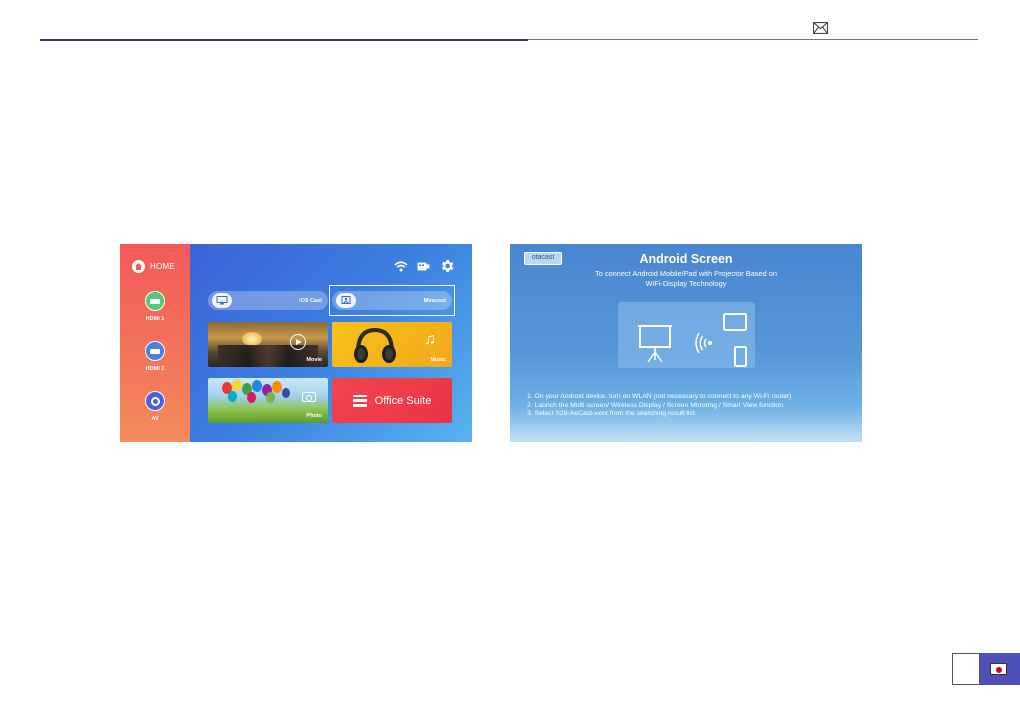 This screenshot has width=1020, height=709. I want to click on airplay-icon, so click(222, 300).